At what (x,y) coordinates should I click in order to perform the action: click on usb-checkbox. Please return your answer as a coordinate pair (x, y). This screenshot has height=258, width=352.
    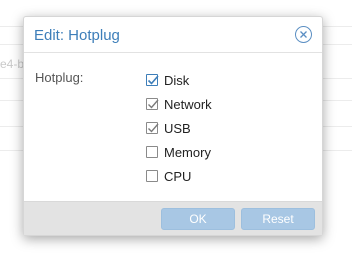
    Looking at the image, I should click on (152, 128).